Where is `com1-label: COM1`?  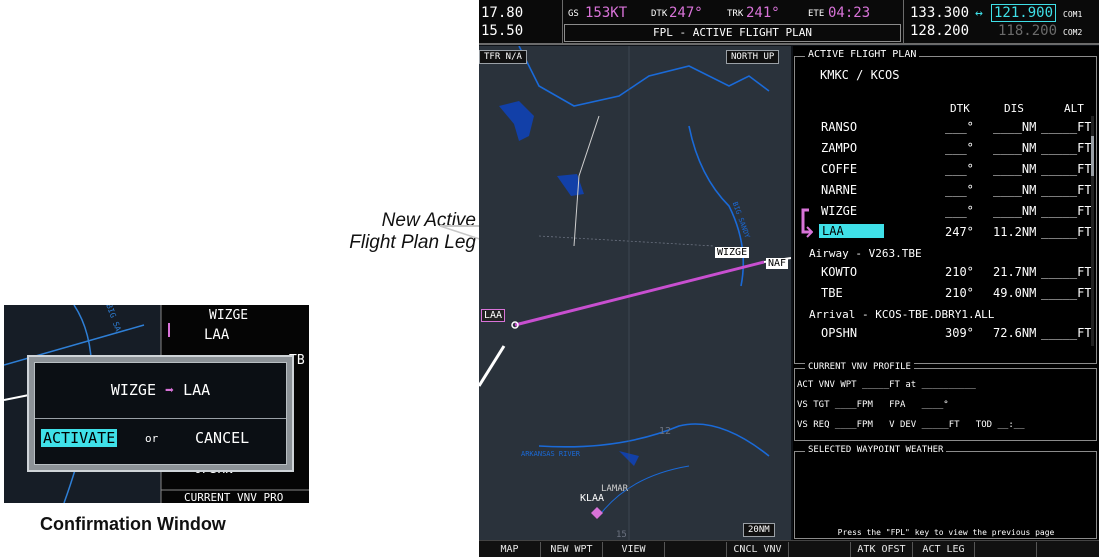
com1-label: COM1 is located at coordinates (1073, 14).